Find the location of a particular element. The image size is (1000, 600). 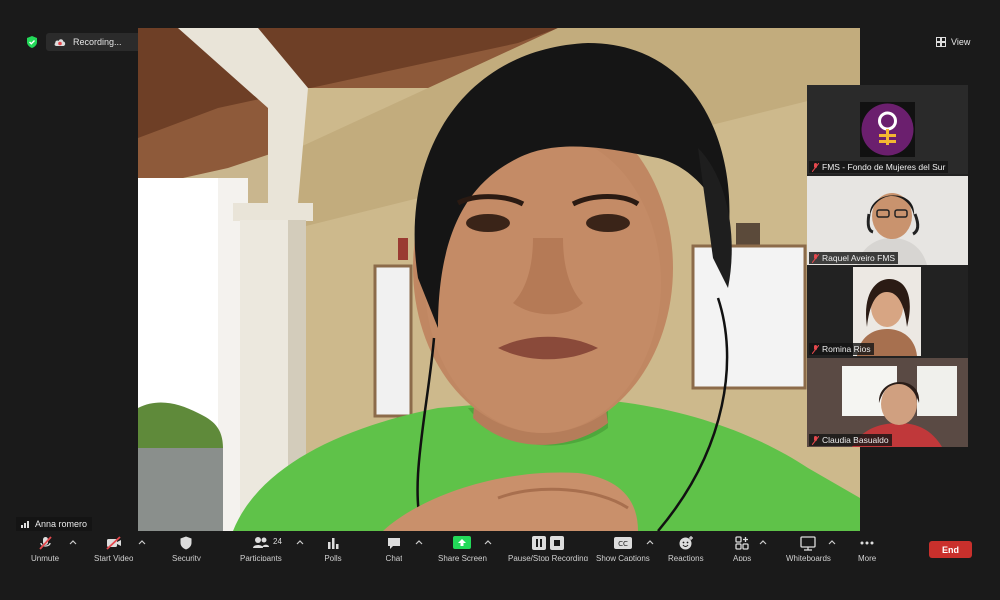

view-label: View is located at coordinates (961, 42).